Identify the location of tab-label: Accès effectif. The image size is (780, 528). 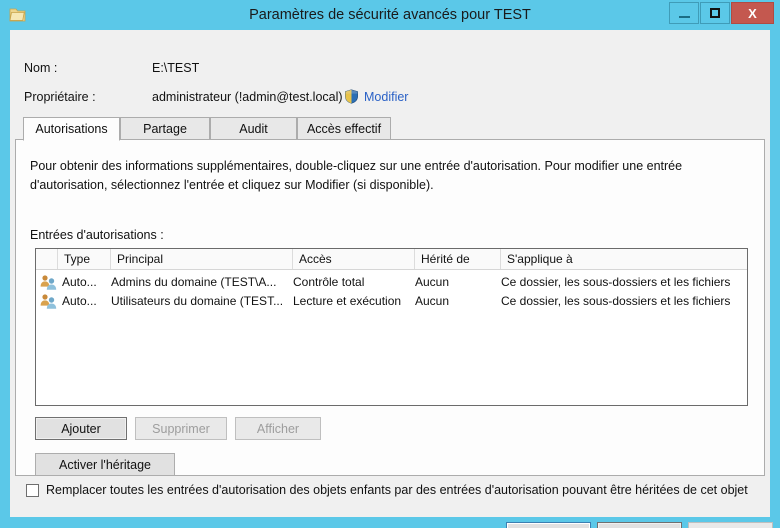
(344, 128).